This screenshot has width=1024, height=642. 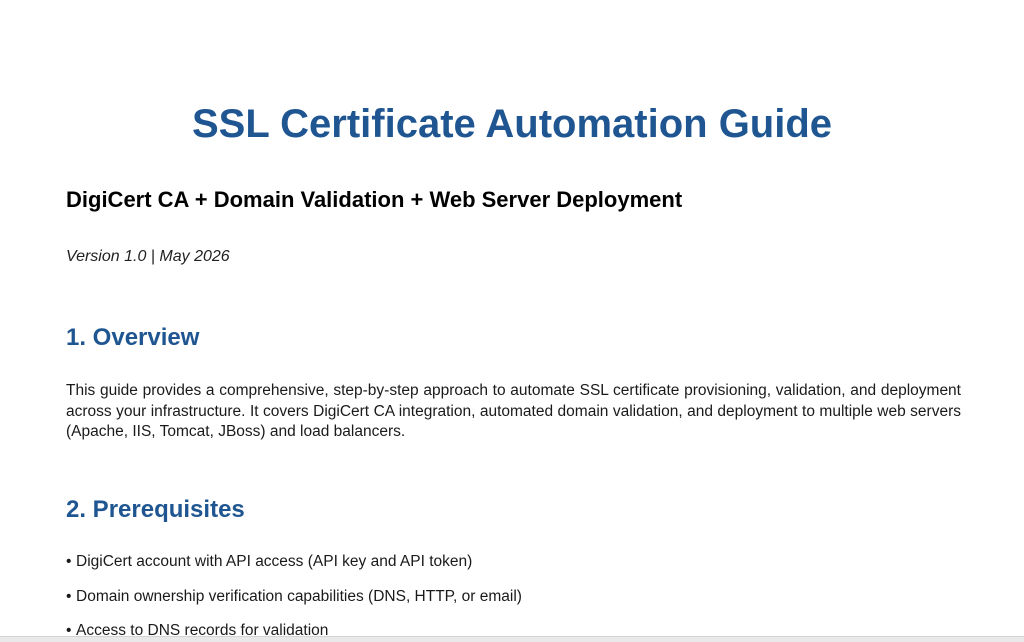 I want to click on list-item-text: Access to DNS records for validation, so click(x=202, y=629).